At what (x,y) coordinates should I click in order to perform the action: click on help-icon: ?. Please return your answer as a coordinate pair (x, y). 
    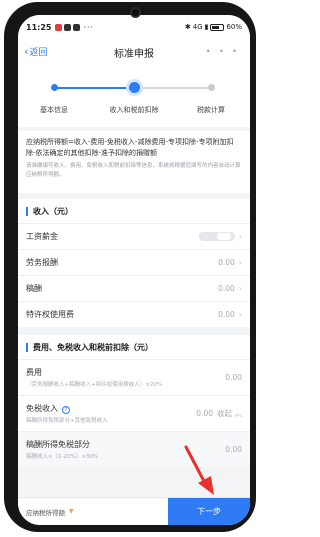
    Looking at the image, I should click on (66, 410).